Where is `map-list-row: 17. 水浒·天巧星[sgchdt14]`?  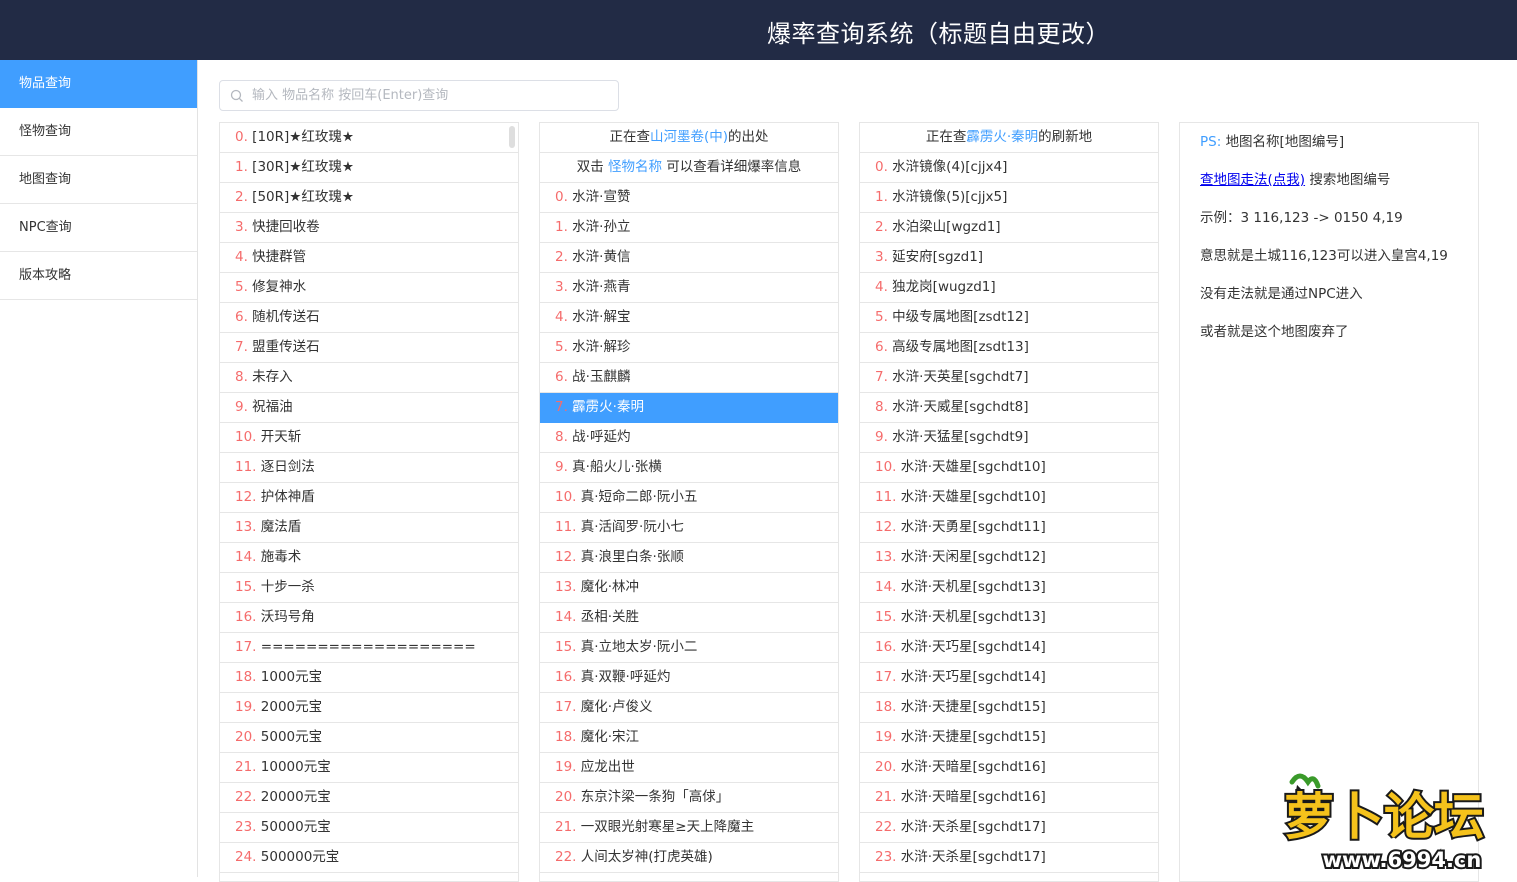 map-list-row: 17. 水浒·天巧星[sgchdt14] is located at coordinates (1009, 678).